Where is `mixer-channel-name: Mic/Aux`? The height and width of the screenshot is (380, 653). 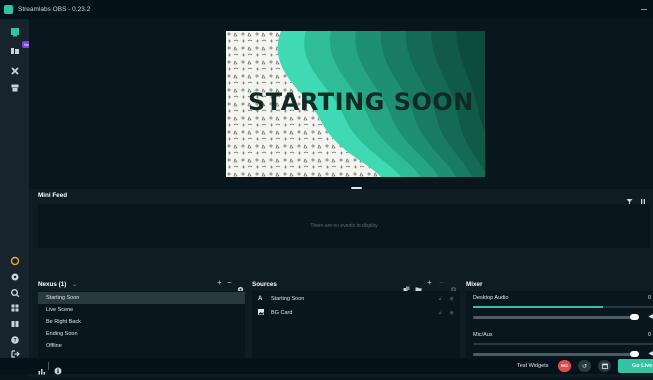 mixer-channel-name: Mic/Aux is located at coordinates (483, 335).